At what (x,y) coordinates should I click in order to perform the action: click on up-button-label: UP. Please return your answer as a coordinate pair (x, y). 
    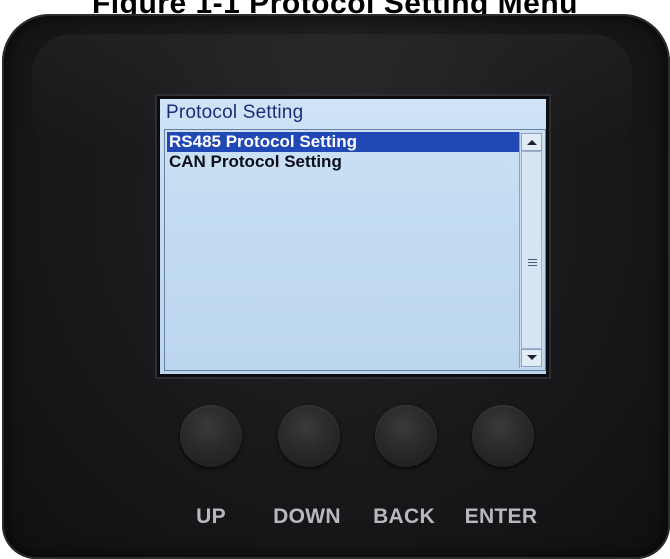
    Looking at the image, I should click on (211, 516).